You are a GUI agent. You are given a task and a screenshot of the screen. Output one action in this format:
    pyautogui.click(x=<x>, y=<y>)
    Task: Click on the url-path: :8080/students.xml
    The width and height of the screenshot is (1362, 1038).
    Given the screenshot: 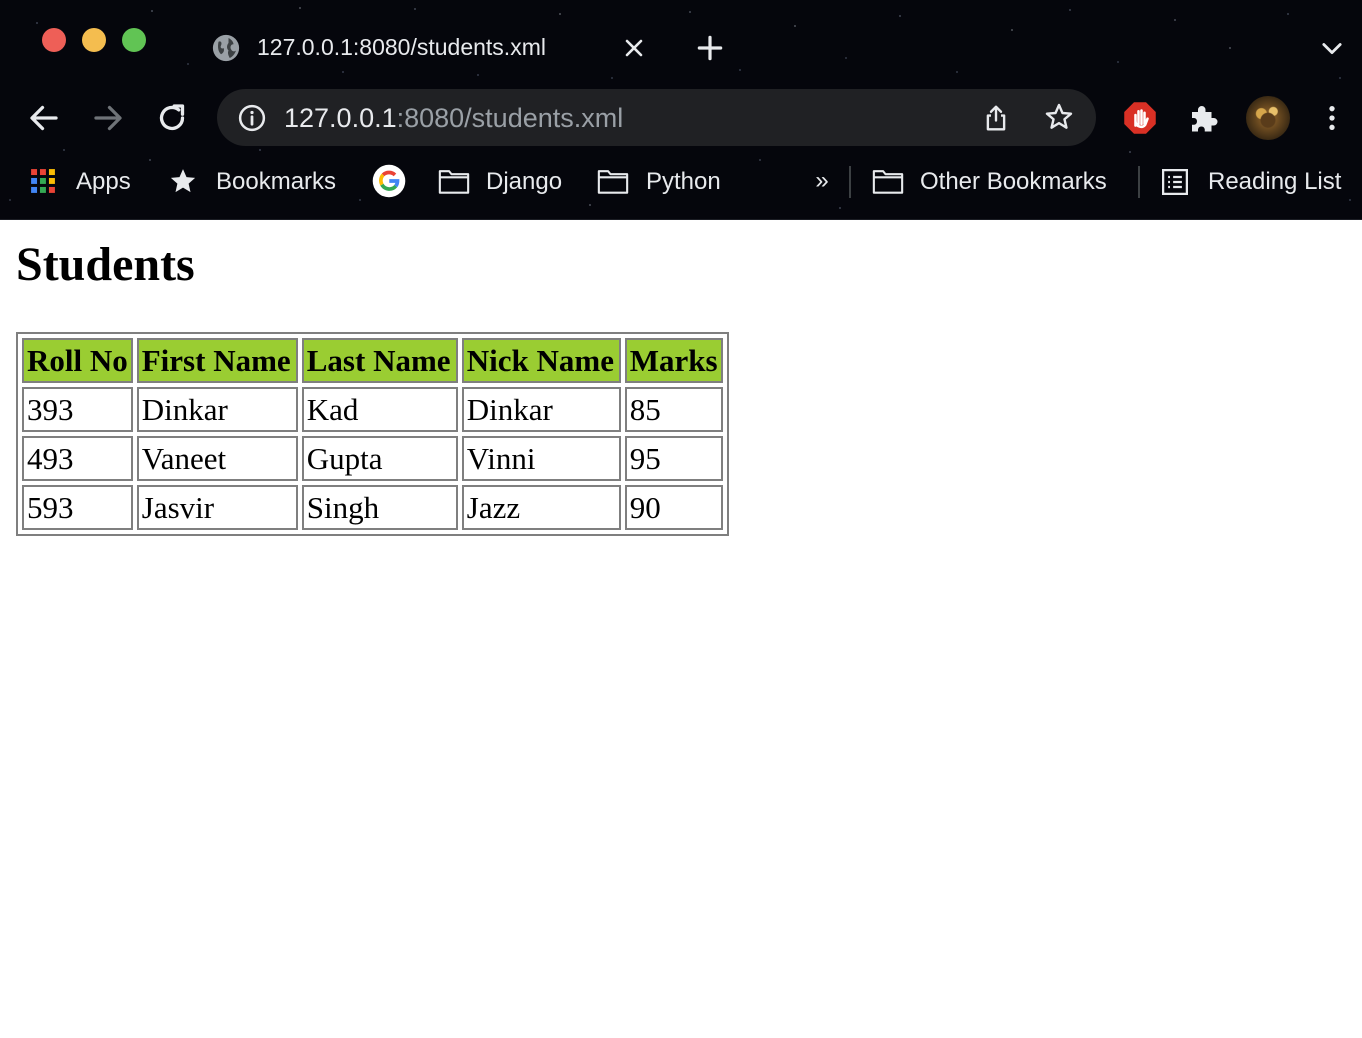 What is the action you would take?
    pyautogui.click(x=510, y=118)
    